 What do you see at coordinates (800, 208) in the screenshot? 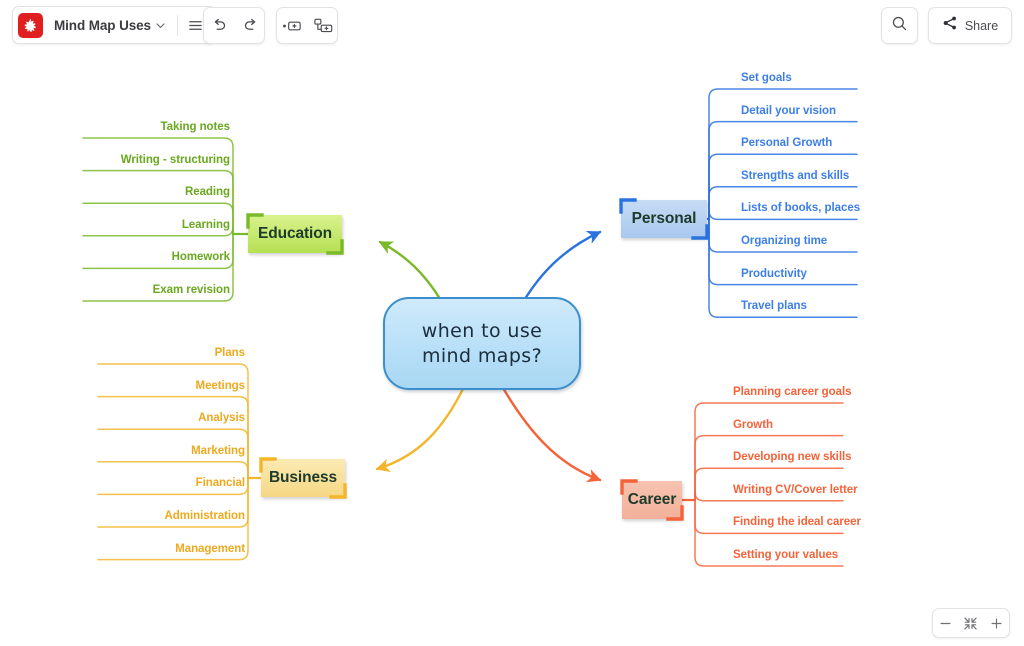
I see `leaf-node: Lists of books, places` at bounding box center [800, 208].